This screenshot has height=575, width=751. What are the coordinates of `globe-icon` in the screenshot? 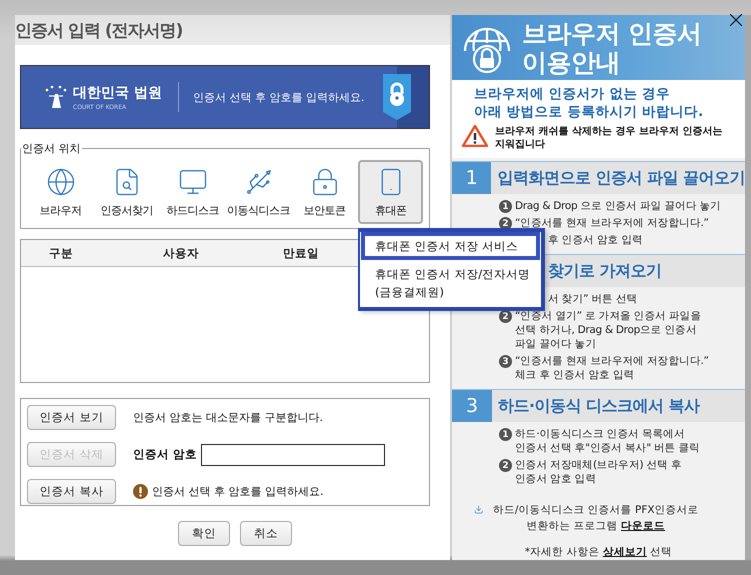 It's located at (61, 181).